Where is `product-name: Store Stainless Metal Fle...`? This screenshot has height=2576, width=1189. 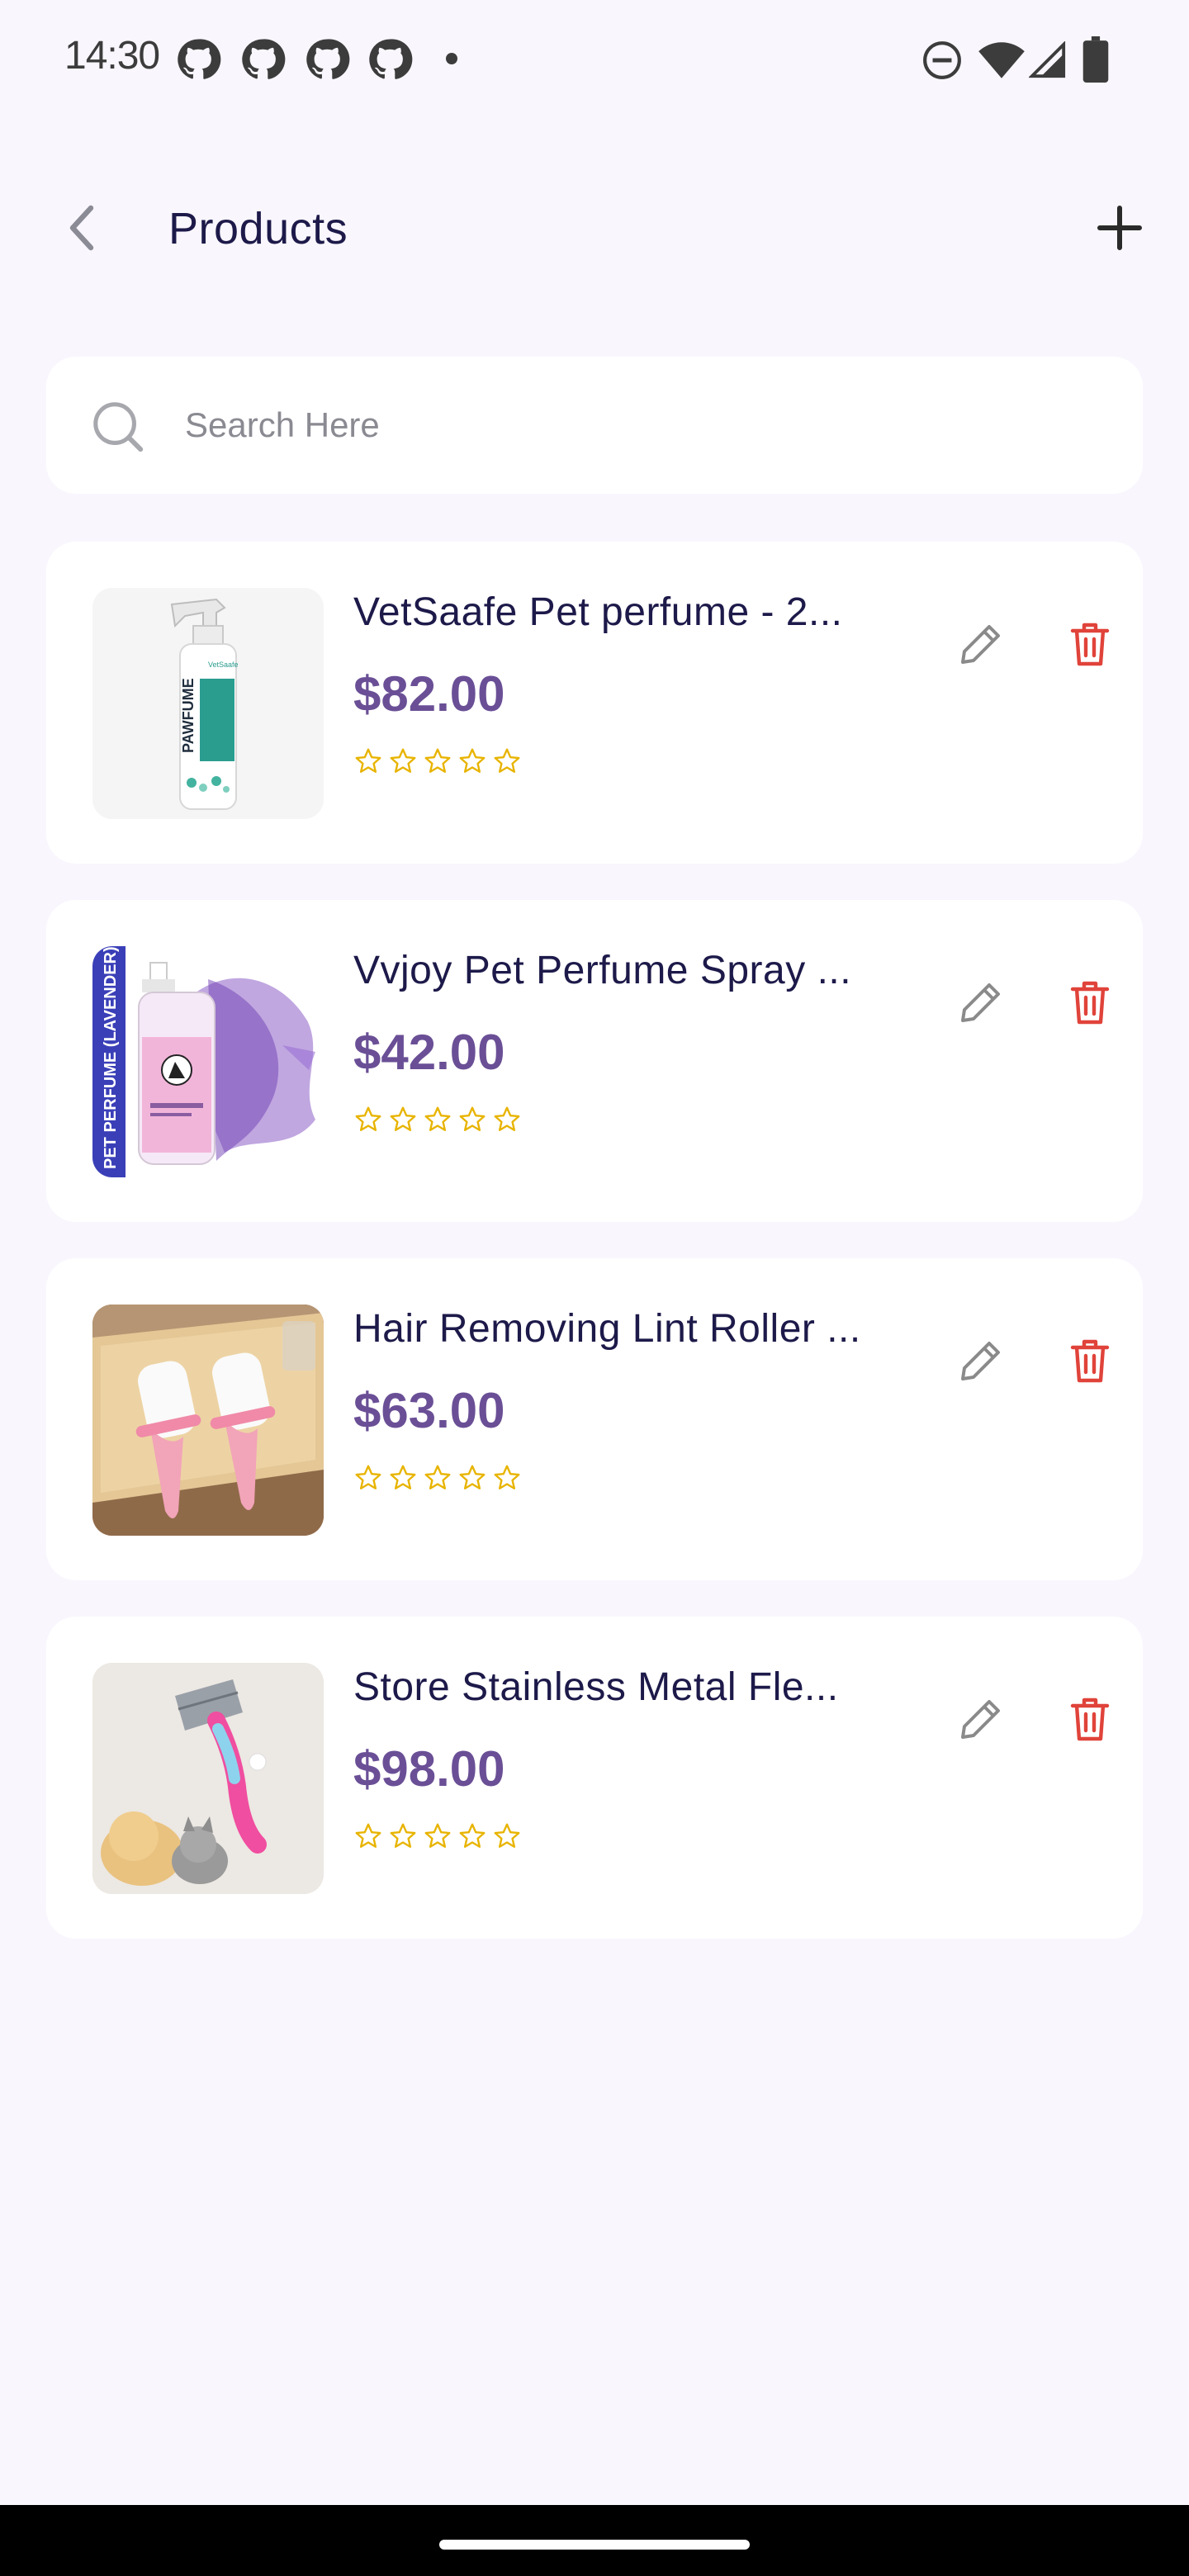 product-name: Store Stainless Metal Fle... is located at coordinates (596, 1687).